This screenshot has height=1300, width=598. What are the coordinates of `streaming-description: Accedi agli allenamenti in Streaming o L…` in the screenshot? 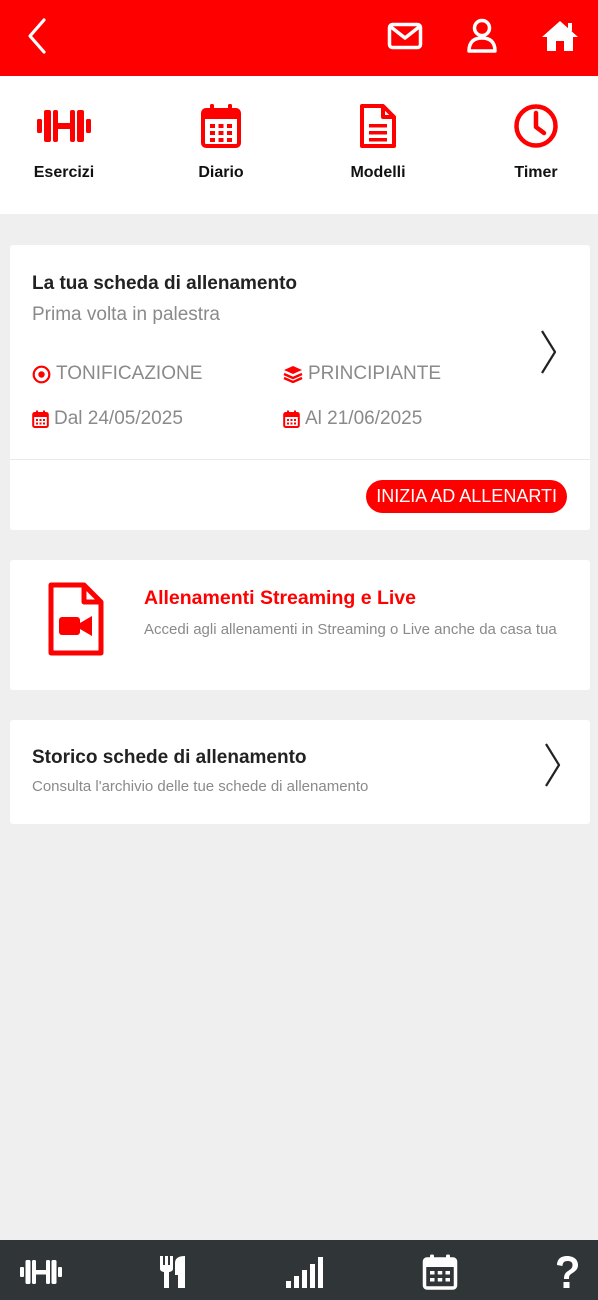 It's located at (350, 629).